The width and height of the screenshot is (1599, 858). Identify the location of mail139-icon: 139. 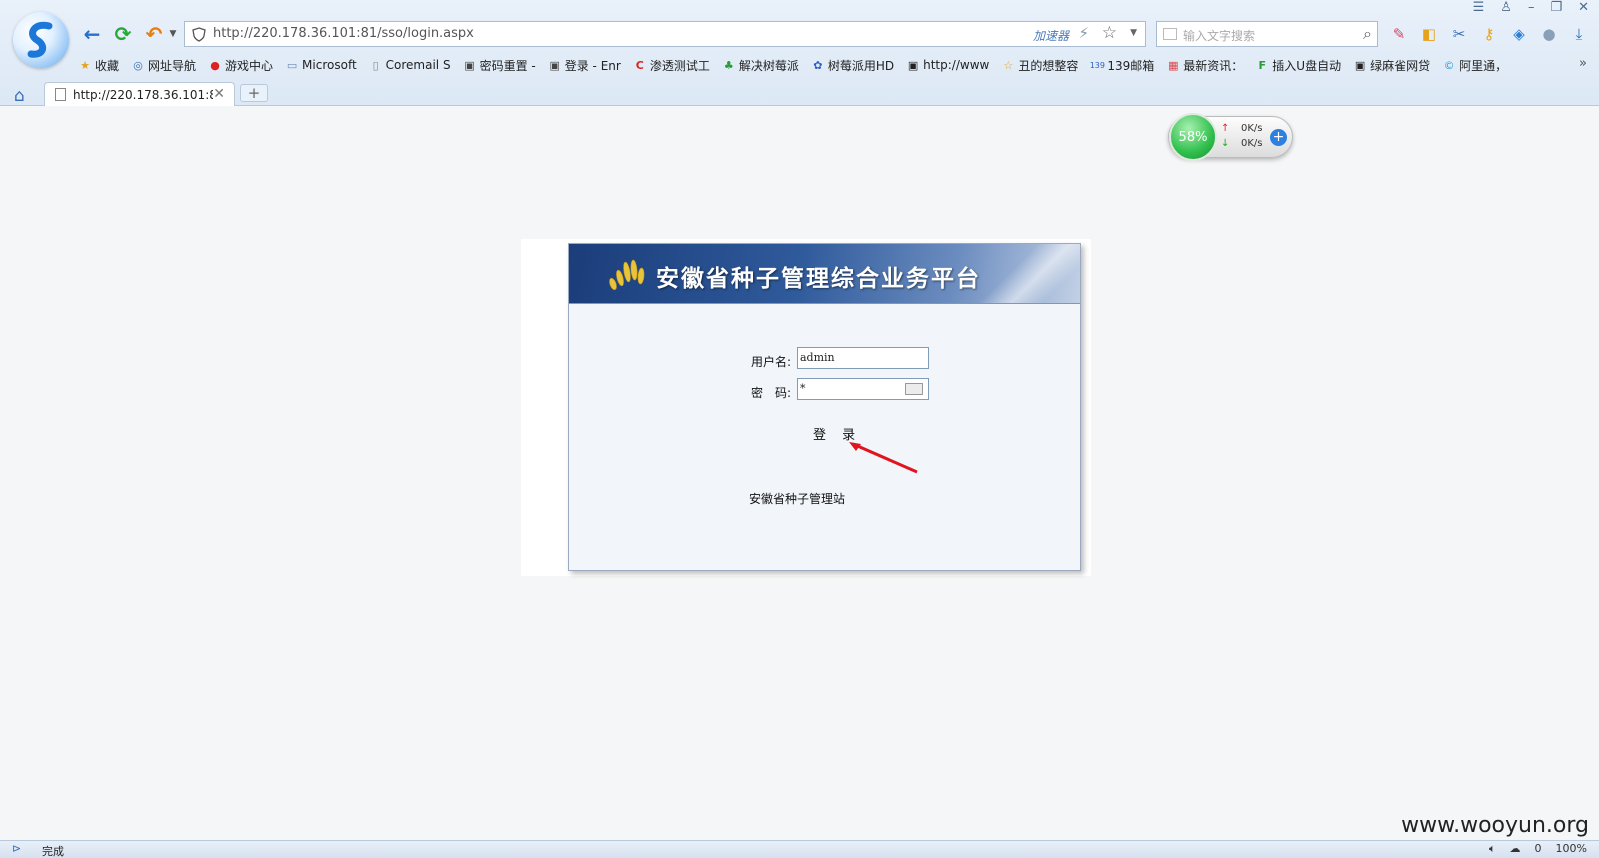
(1097, 65).